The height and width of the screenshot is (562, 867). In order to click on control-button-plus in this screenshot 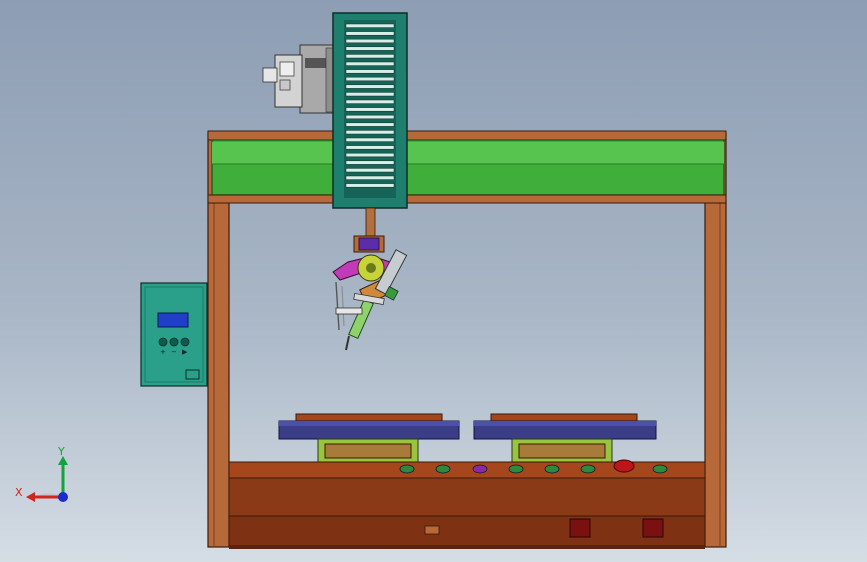, I will do `click(163, 342)`.